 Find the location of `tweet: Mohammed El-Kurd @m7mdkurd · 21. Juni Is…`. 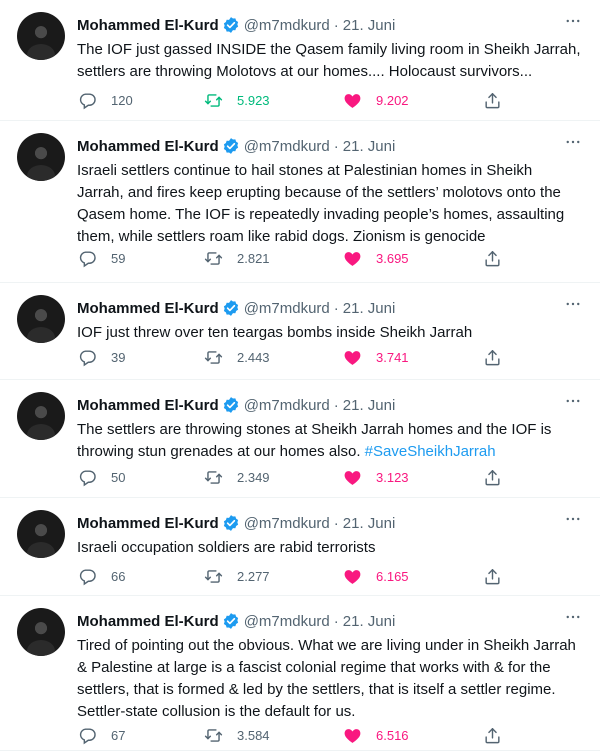

tweet: Mohammed El-Kurd @m7mdkurd · 21. Juni Is… is located at coordinates (300, 547).